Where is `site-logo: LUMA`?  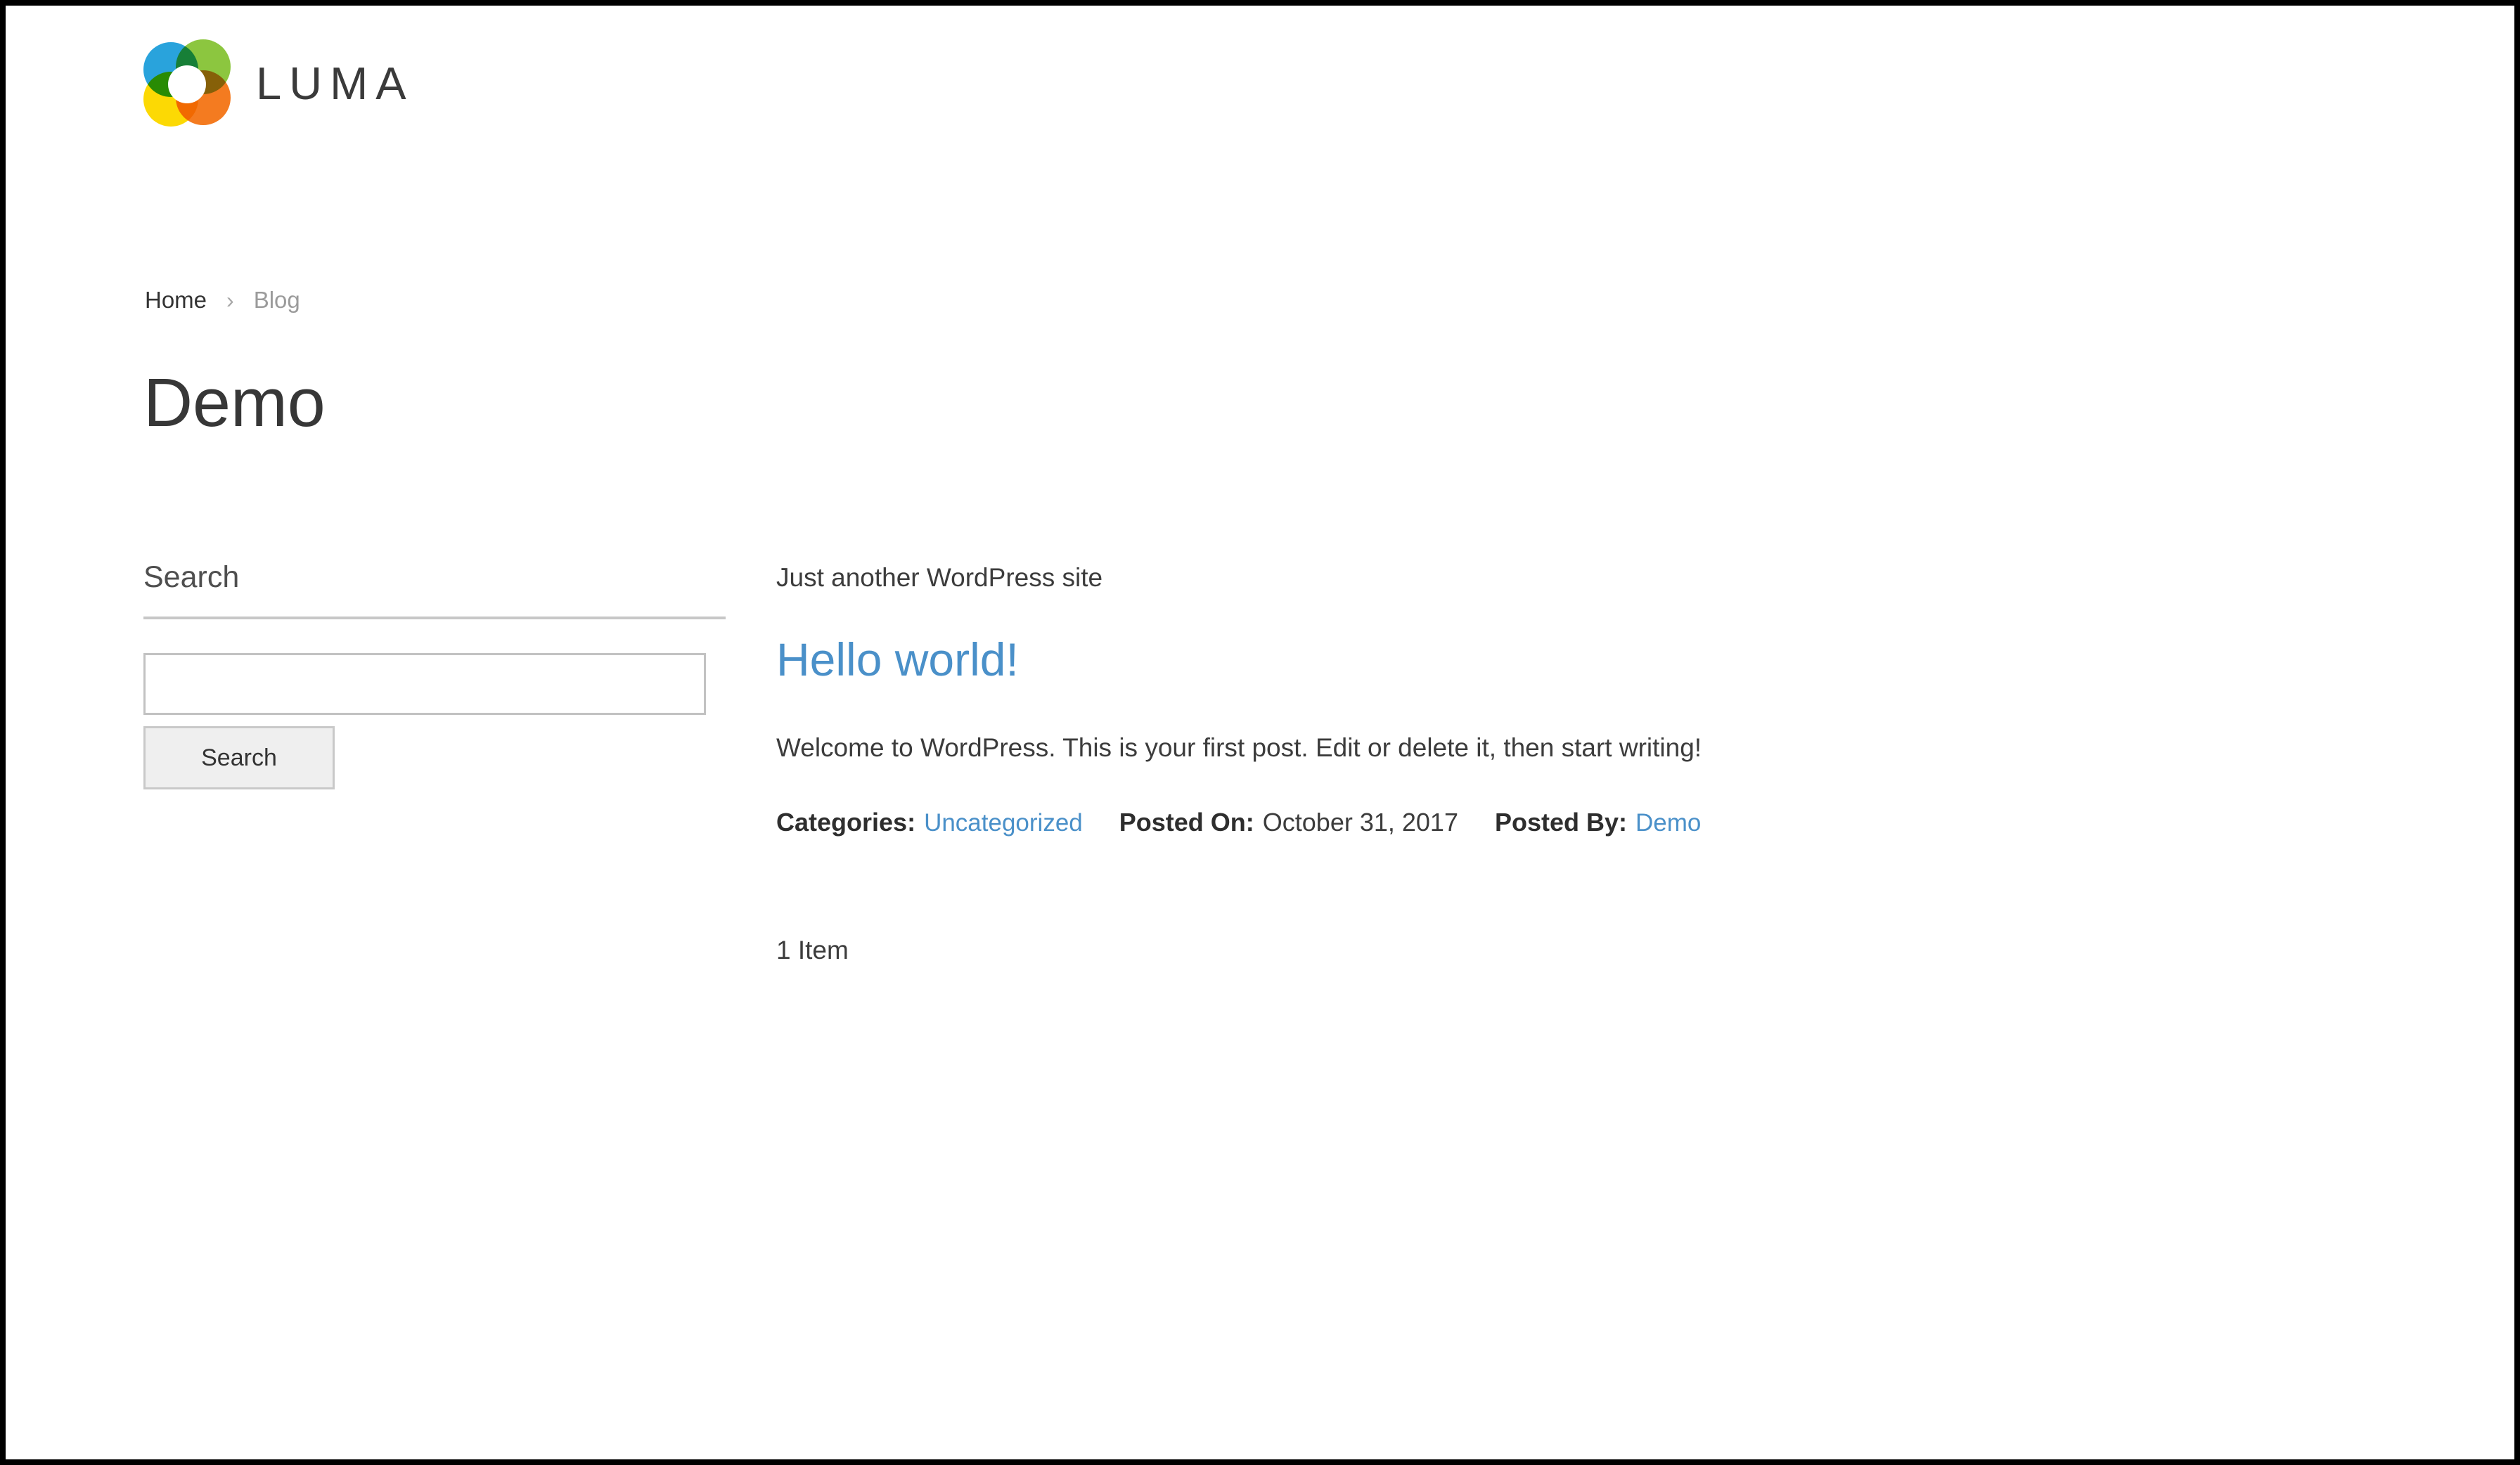
site-logo: LUMA is located at coordinates (278, 83).